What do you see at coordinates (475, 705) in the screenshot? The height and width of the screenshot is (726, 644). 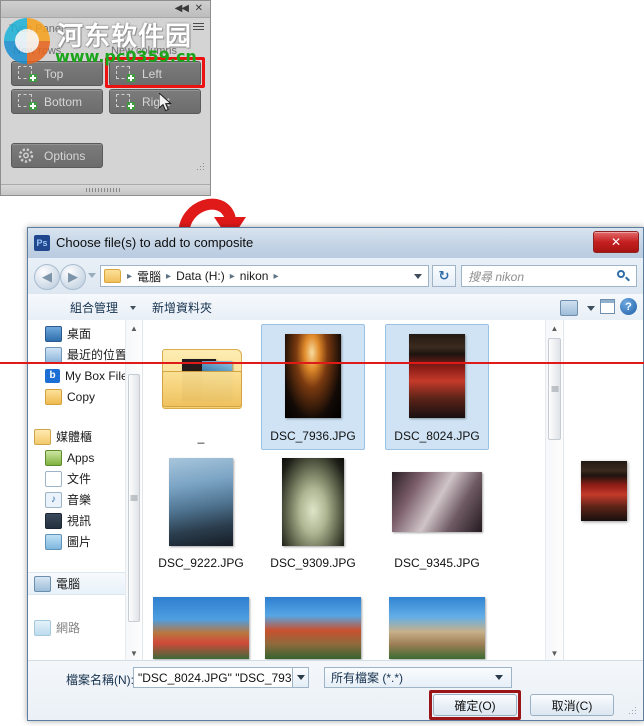 I see `ok-button-highlight` at bounding box center [475, 705].